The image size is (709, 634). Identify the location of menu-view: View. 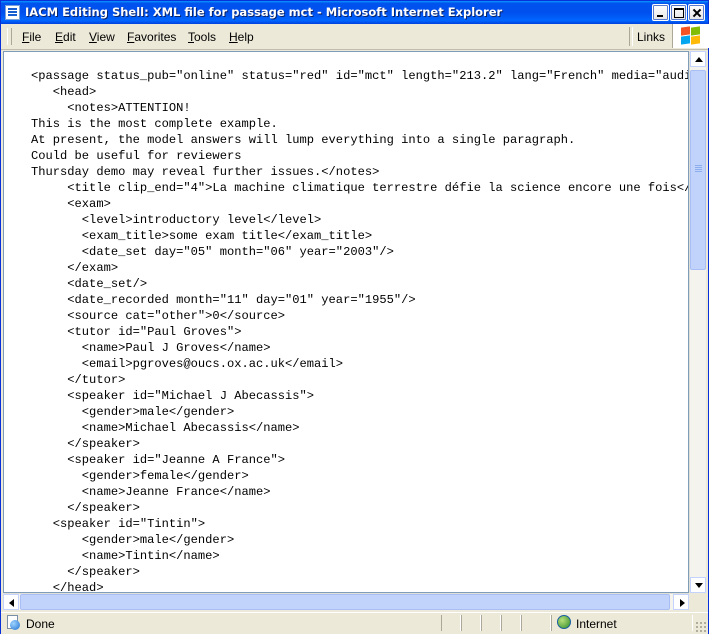
(102, 37).